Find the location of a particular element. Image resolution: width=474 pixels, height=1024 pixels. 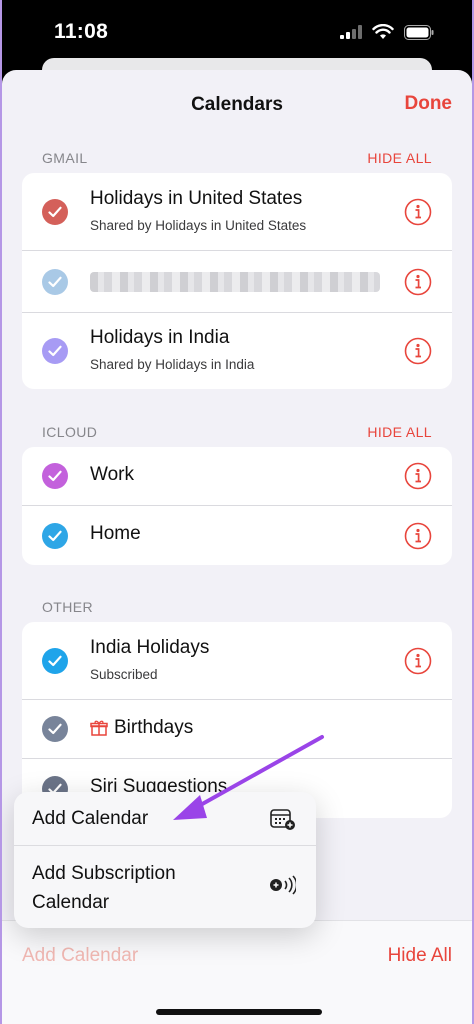

icloud-calendar-group: Work Home is located at coordinates (237, 506).